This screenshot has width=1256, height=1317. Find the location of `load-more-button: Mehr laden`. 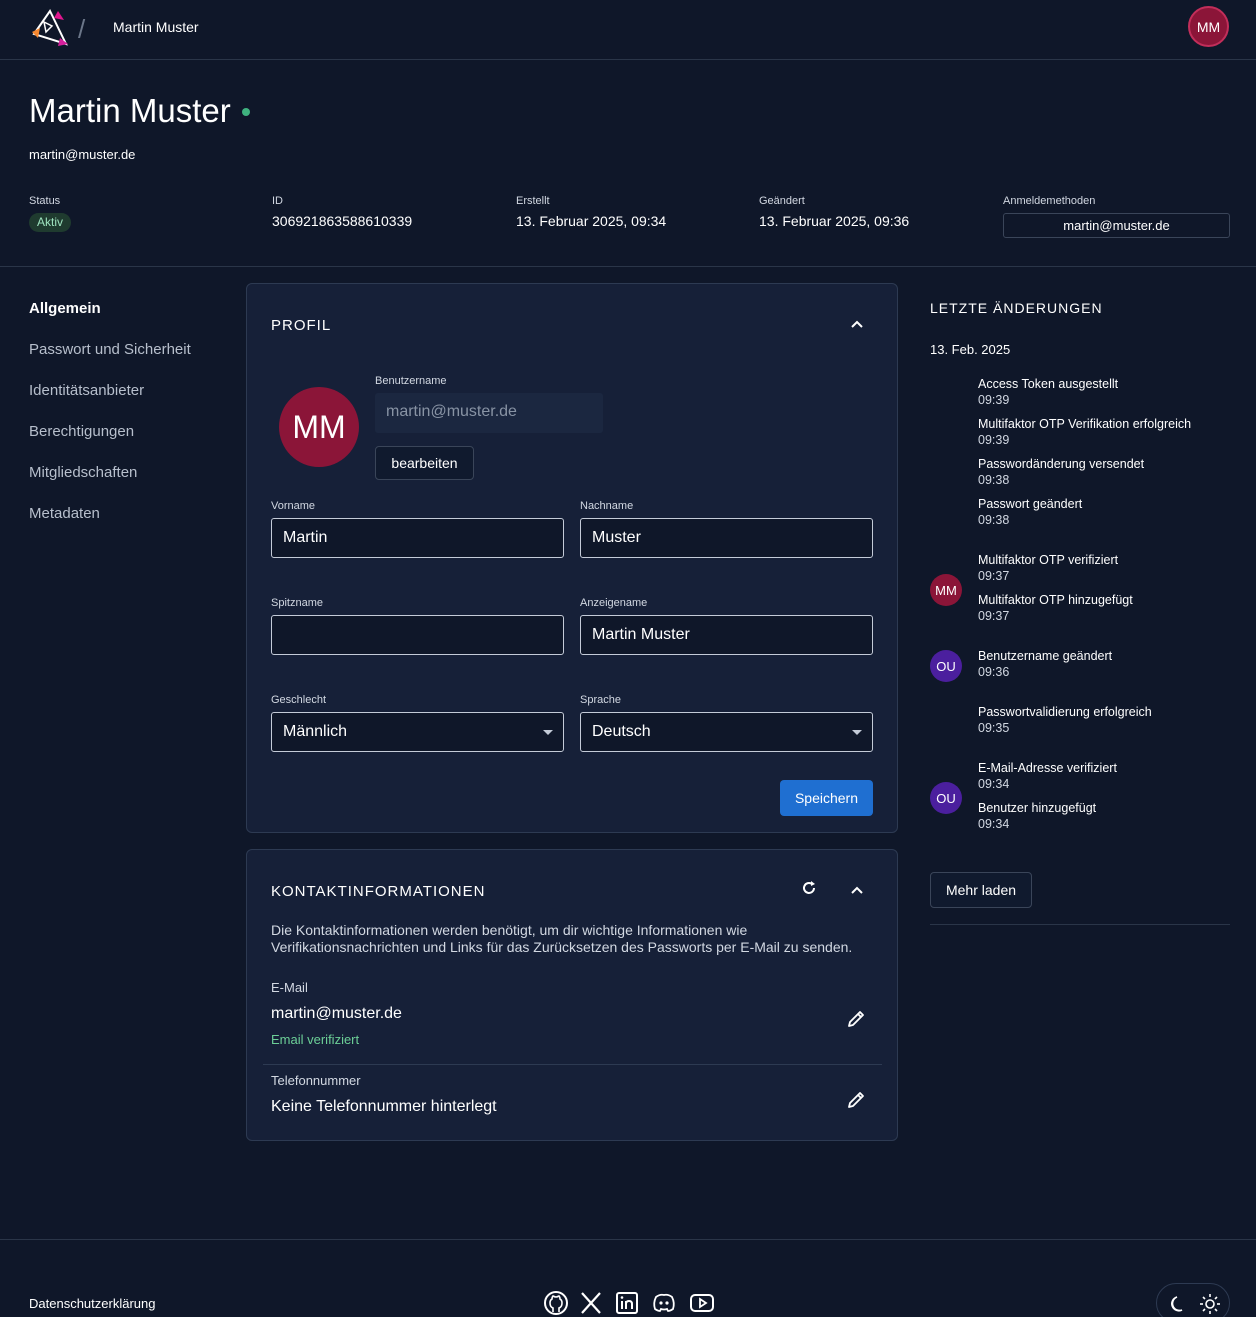

load-more-button: Mehr laden is located at coordinates (981, 890).